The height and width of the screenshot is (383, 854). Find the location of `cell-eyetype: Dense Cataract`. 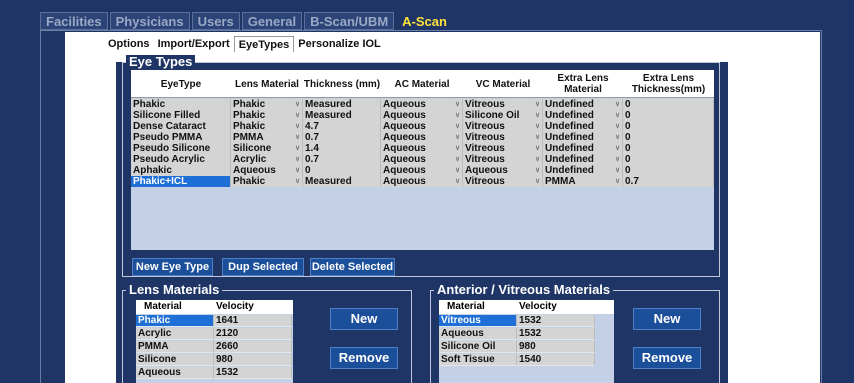

cell-eyetype: Dense Cataract is located at coordinates (181, 126).